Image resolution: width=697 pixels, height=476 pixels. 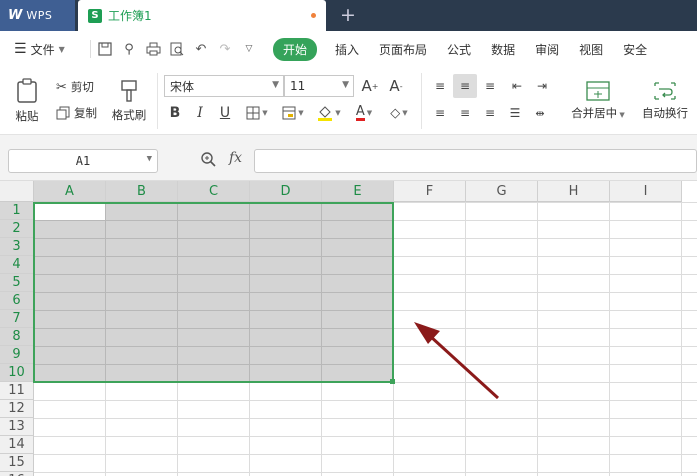 I want to click on underline-button: U, so click(x=225, y=113).